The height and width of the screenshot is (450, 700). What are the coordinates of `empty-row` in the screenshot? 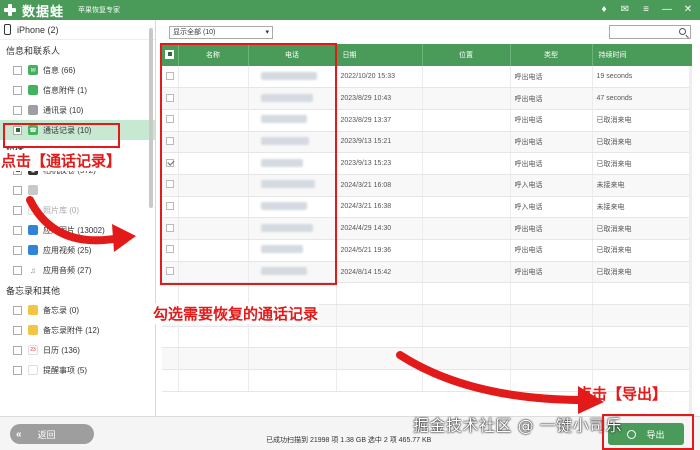 It's located at (427, 294).